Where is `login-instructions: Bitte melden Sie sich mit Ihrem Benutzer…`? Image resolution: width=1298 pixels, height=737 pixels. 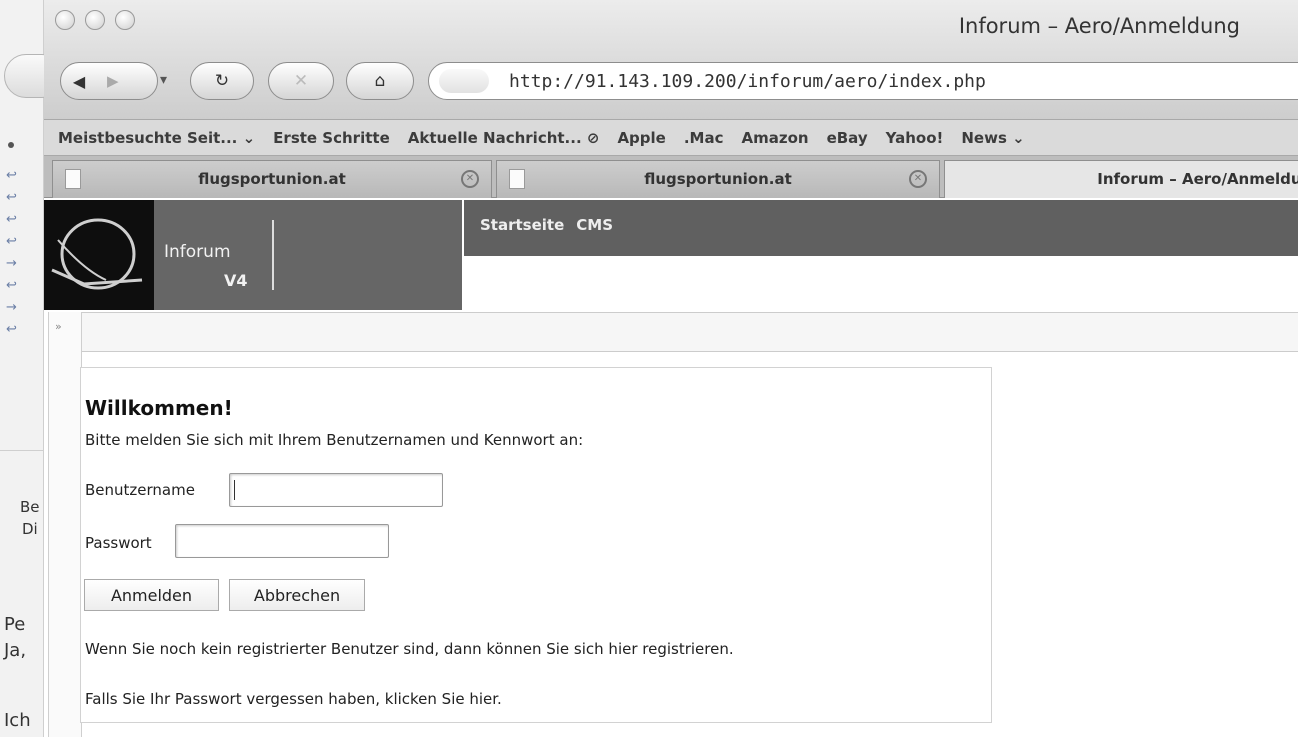
login-instructions: Bitte melden Sie sich mit Ihrem Benutzer… is located at coordinates (334, 440).